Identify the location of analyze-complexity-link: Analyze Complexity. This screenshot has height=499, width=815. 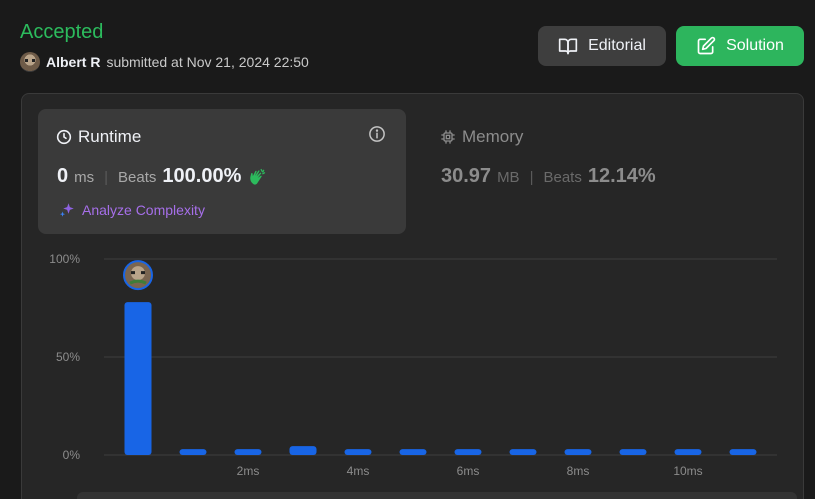
(131, 210).